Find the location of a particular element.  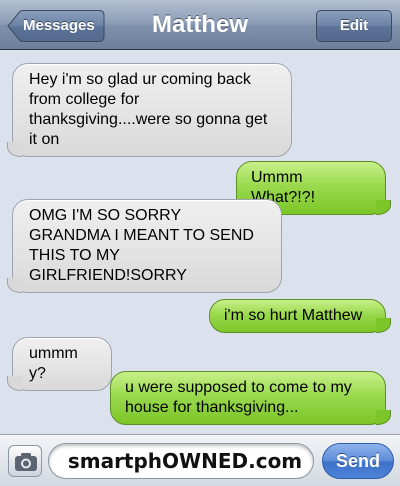

camera-icon is located at coordinates (26, 462).